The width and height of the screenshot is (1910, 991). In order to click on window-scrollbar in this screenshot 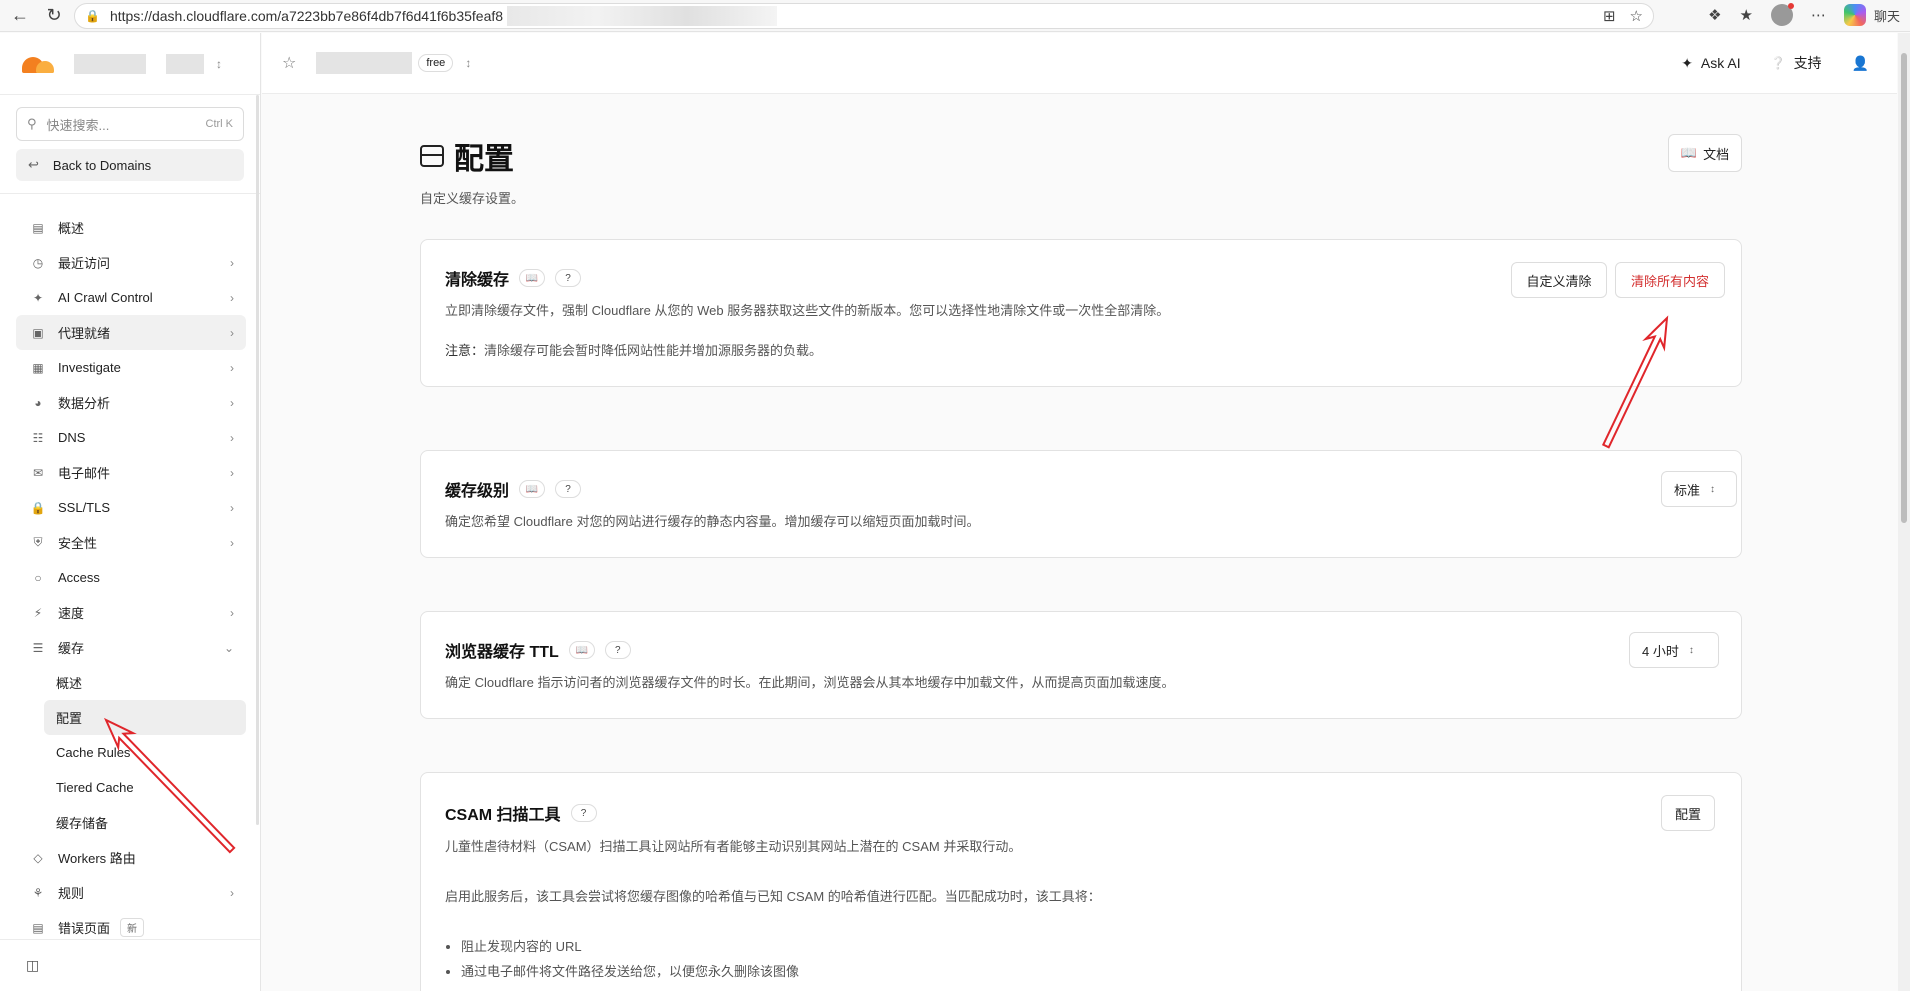, I will do `click(1904, 512)`.